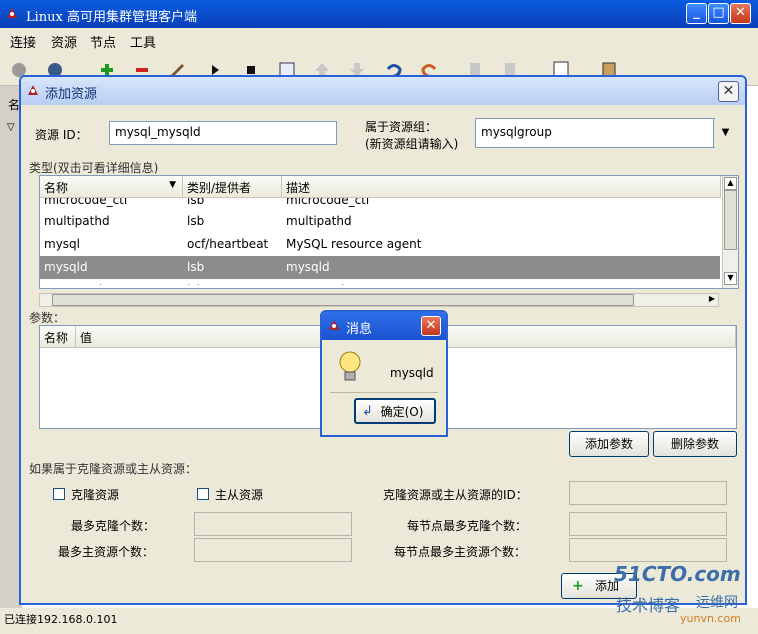  What do you see at coordinates (730, 278) in the screenshot?
I see `scroll-down-icon: ▼` at bounding box center [730, 278].